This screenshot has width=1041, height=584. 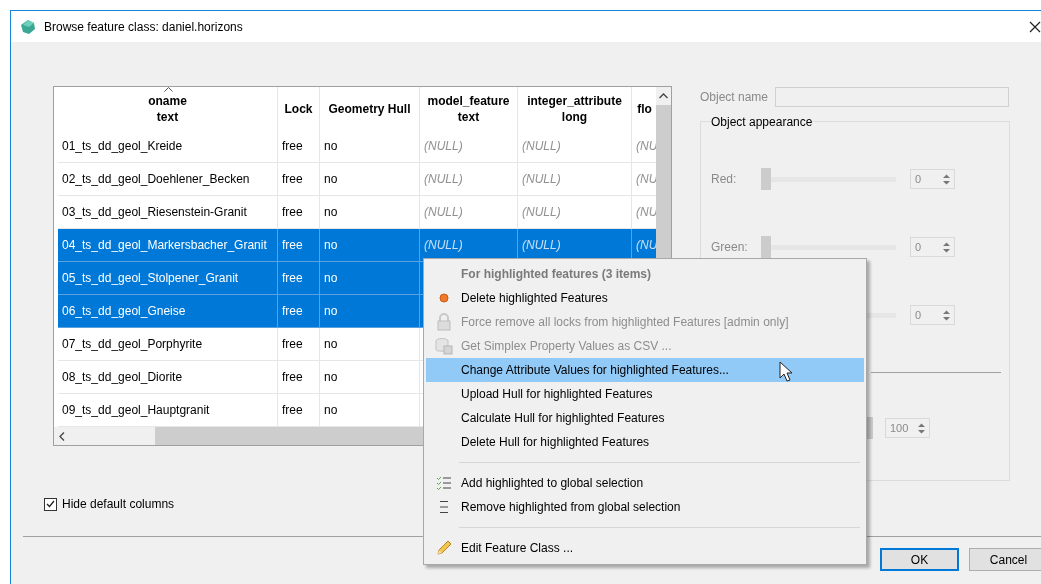 I want to click on column-header: oname text, so click(x=168, y=108).